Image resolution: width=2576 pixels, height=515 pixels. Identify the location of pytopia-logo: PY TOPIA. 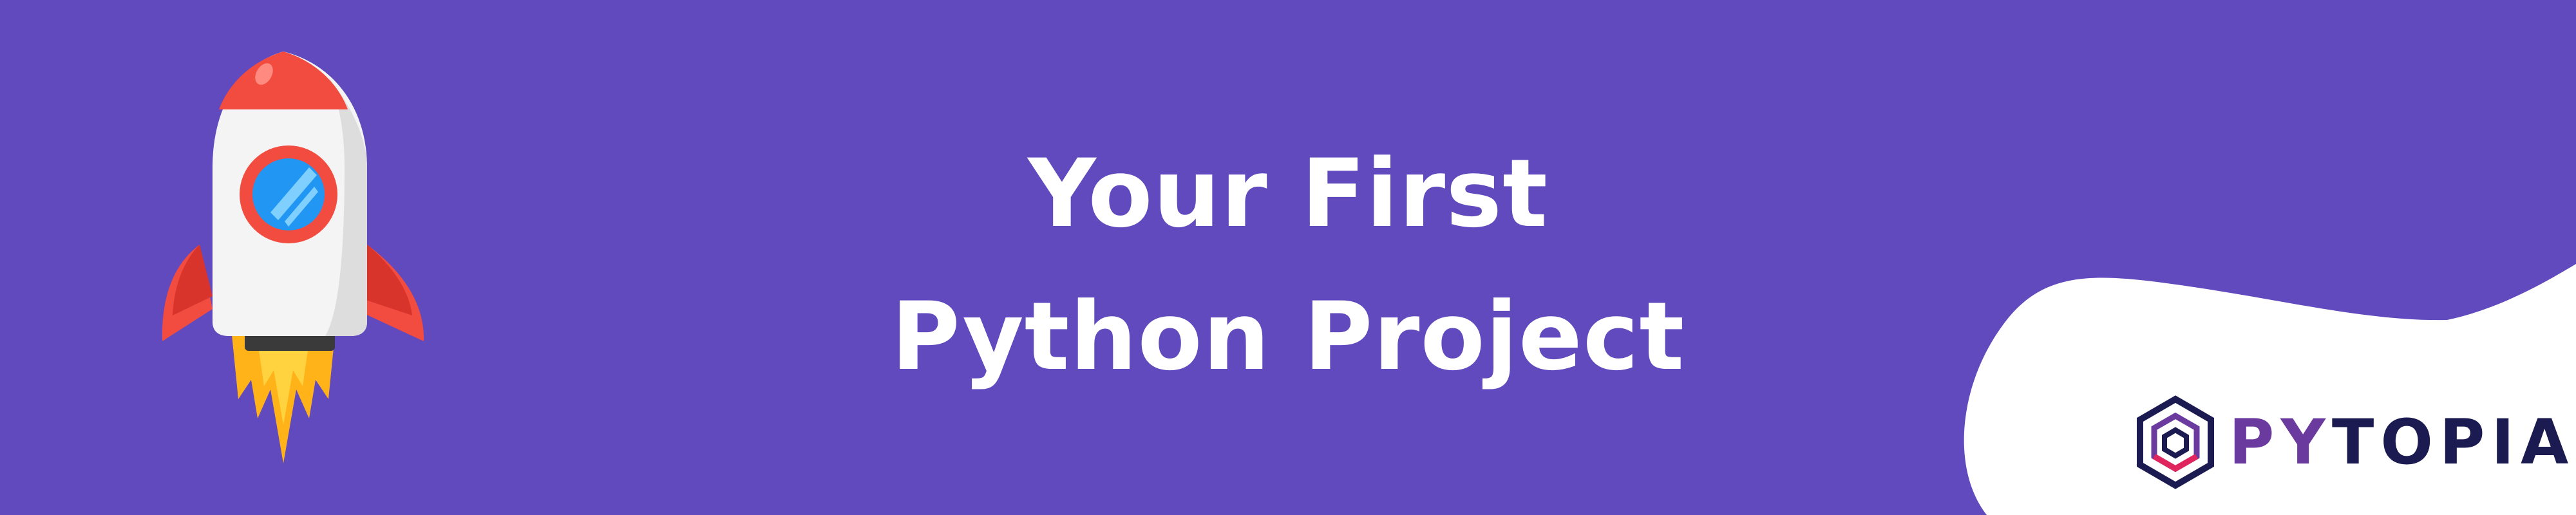
(2355, 443).